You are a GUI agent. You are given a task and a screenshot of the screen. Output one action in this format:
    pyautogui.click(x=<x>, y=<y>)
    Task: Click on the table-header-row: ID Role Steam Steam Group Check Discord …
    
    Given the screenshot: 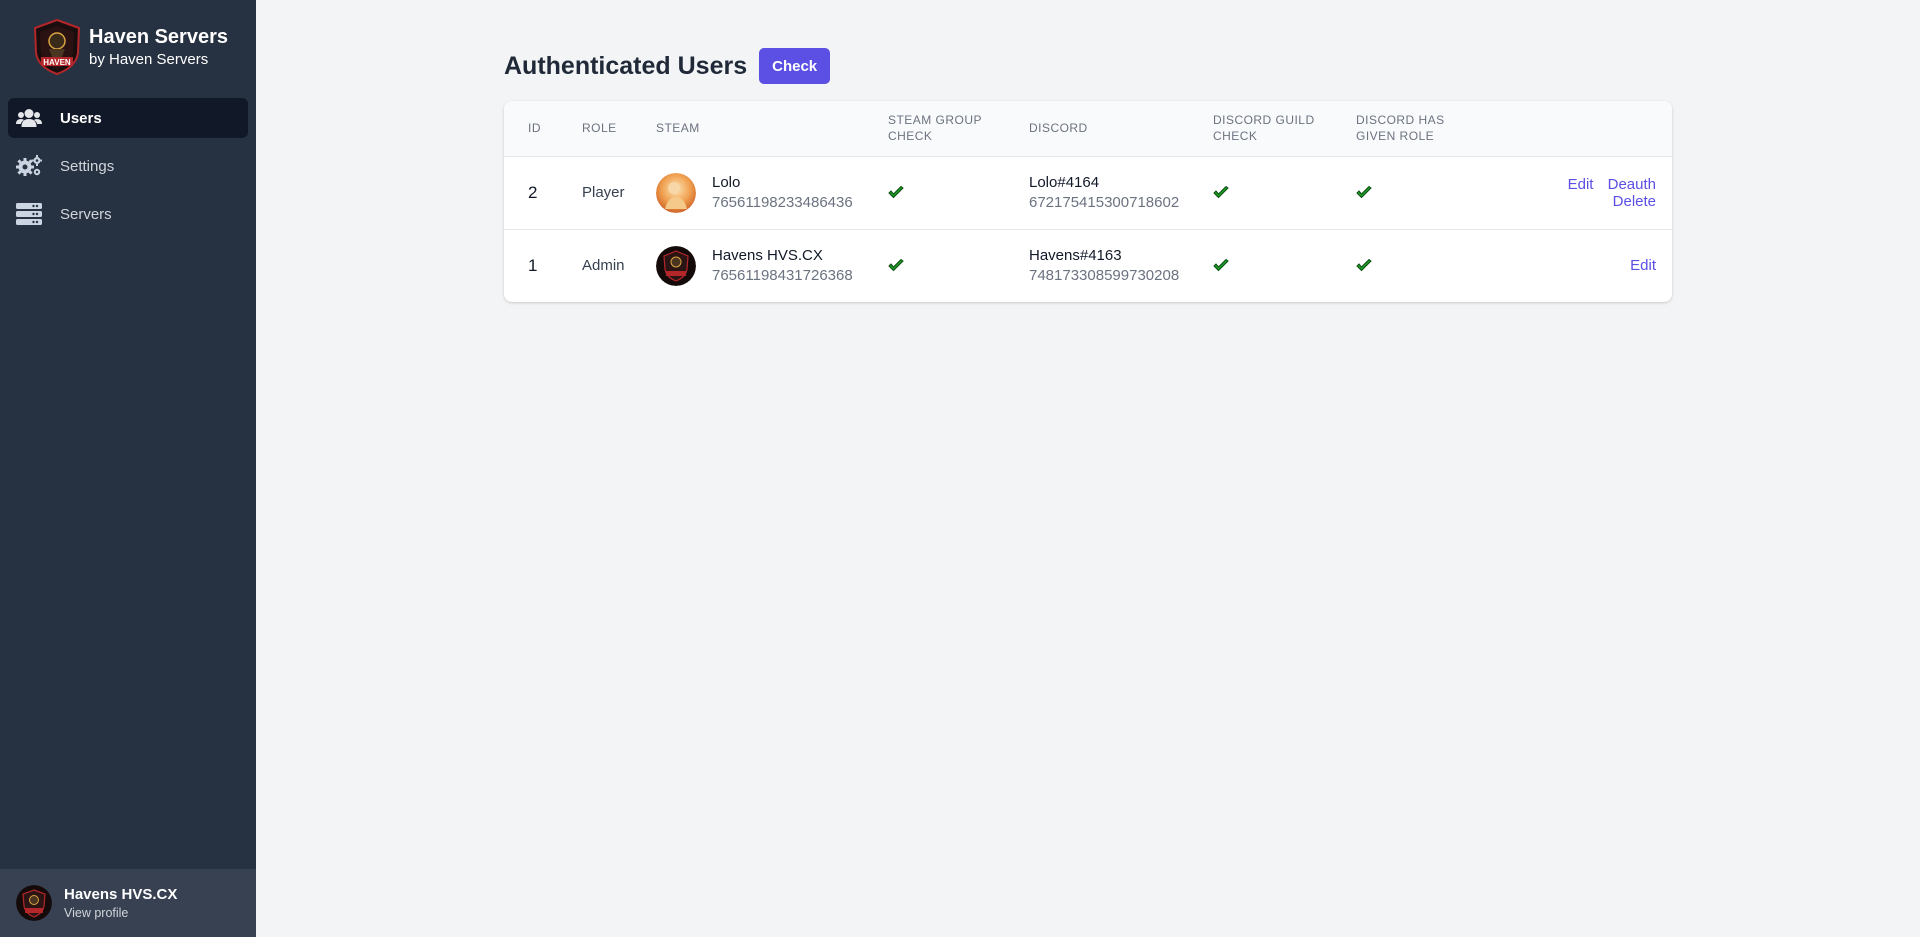 What is the action you would take?
    pyautogui.click(x=1088, y=128)
    